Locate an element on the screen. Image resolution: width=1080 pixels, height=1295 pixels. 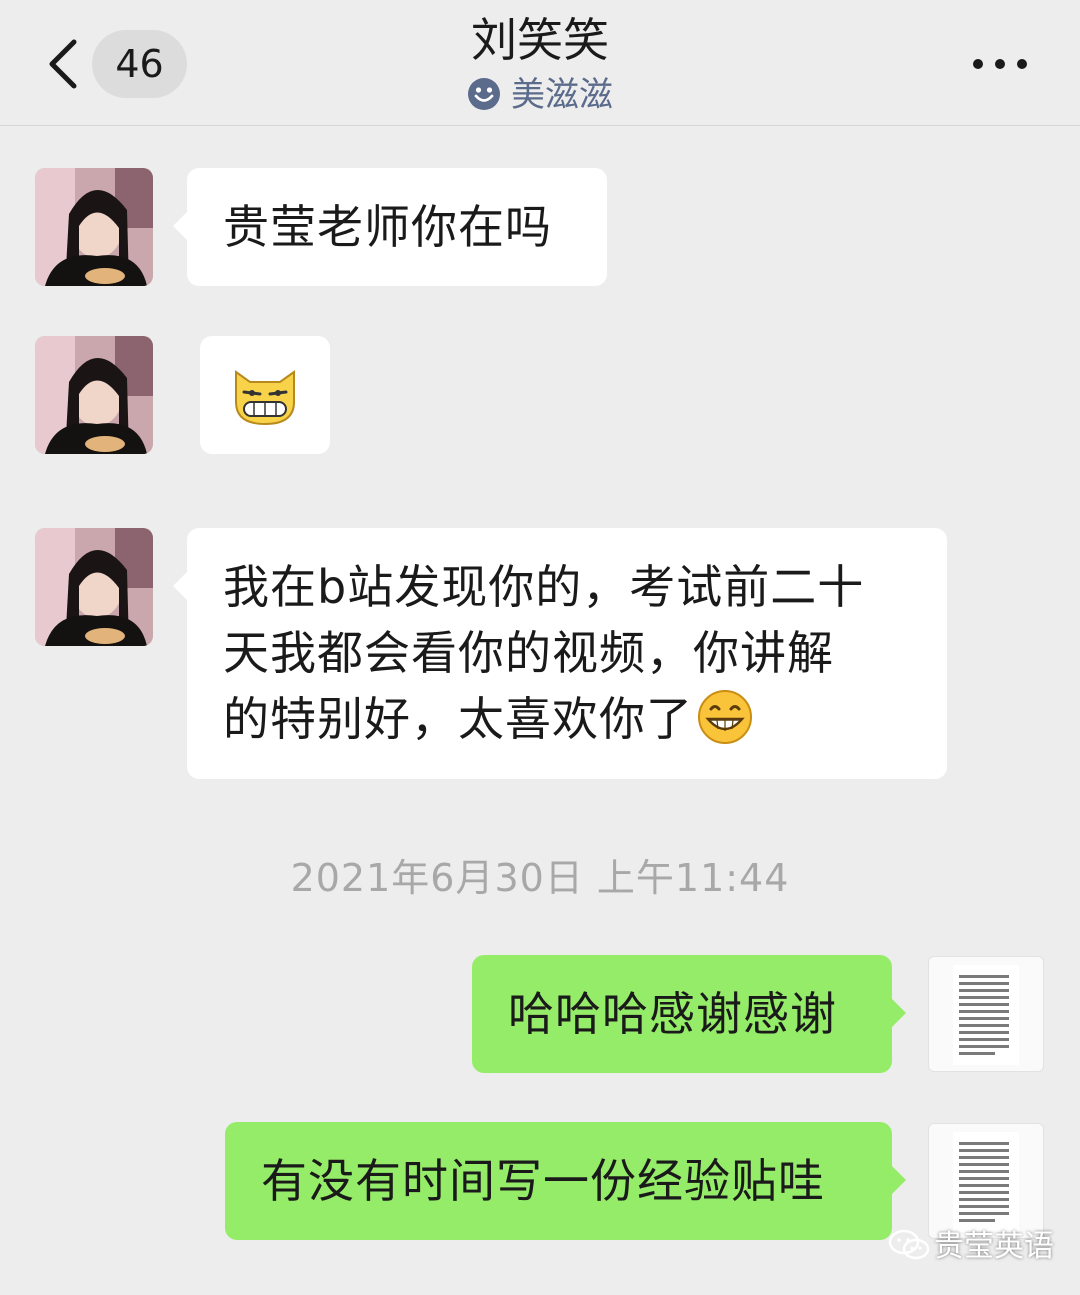
wechat-logo-icon is located at coordinates (909, 1244).